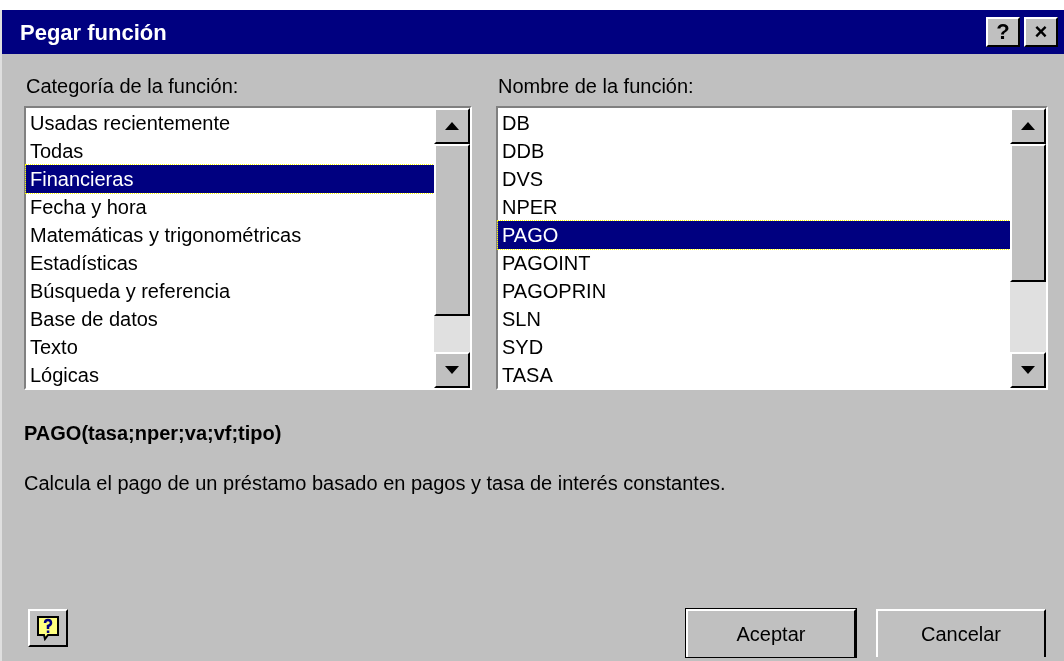 The image size is (1064, 661). What do you see at coordinates (1003, 32) in the screenshot?
I see `help-button: ?` at bounding box center [1003, 32].